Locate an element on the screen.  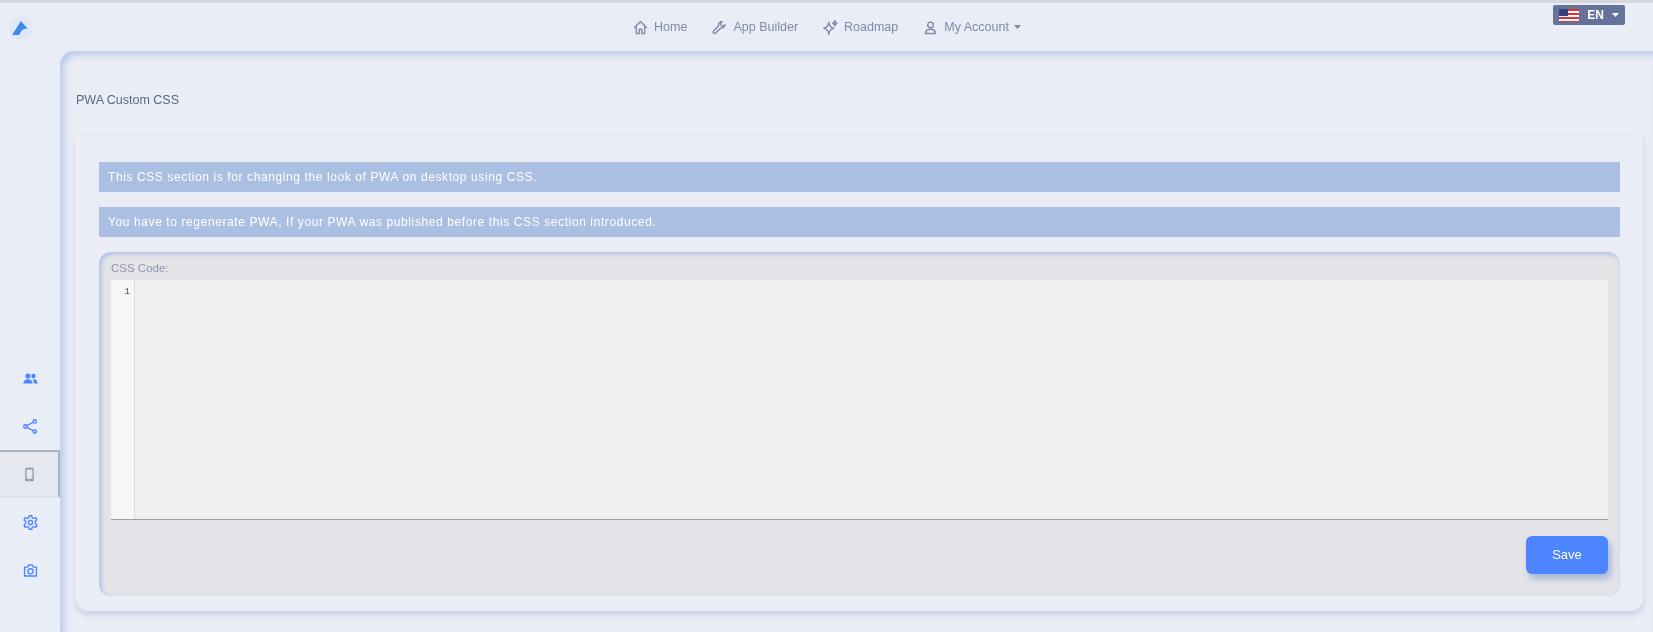
nav-link: Home is located at coordinates (660, 27).